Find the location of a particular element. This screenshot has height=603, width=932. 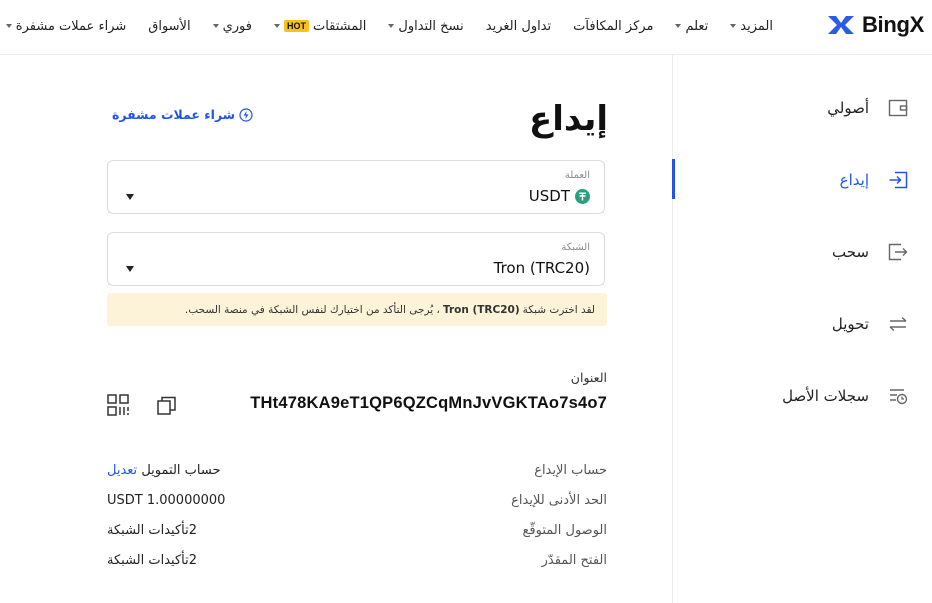

lightning-icon is located at coordinates (246, 114).